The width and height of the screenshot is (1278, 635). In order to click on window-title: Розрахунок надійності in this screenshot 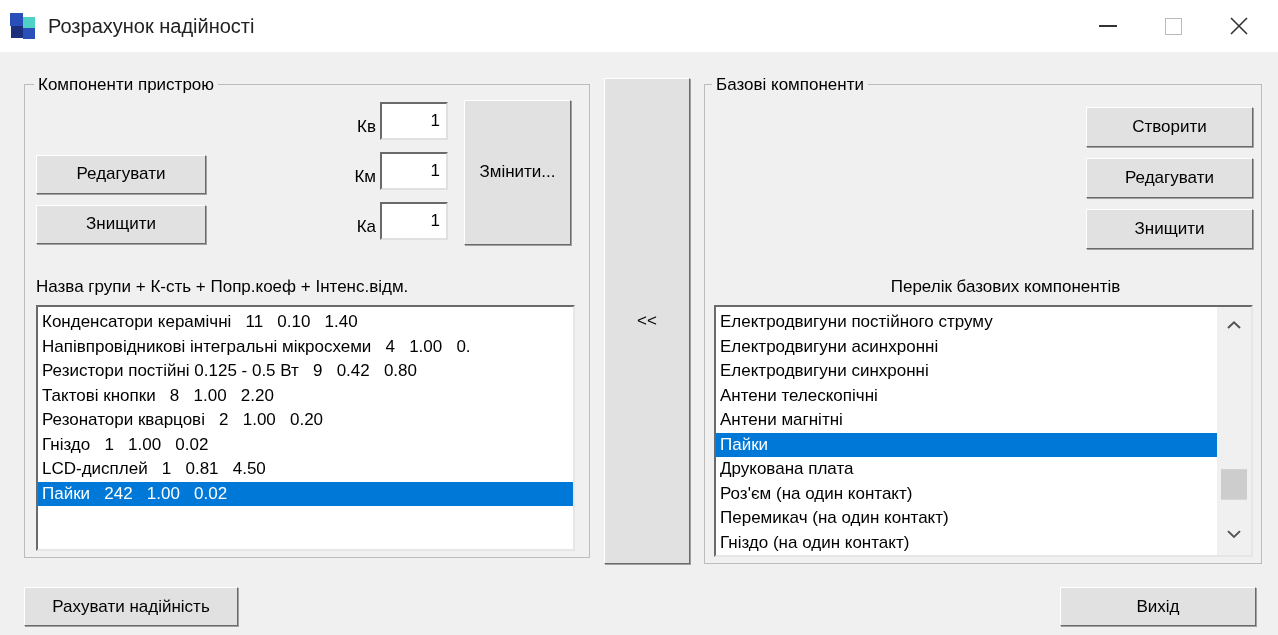, I will do `click(151, 26)`.